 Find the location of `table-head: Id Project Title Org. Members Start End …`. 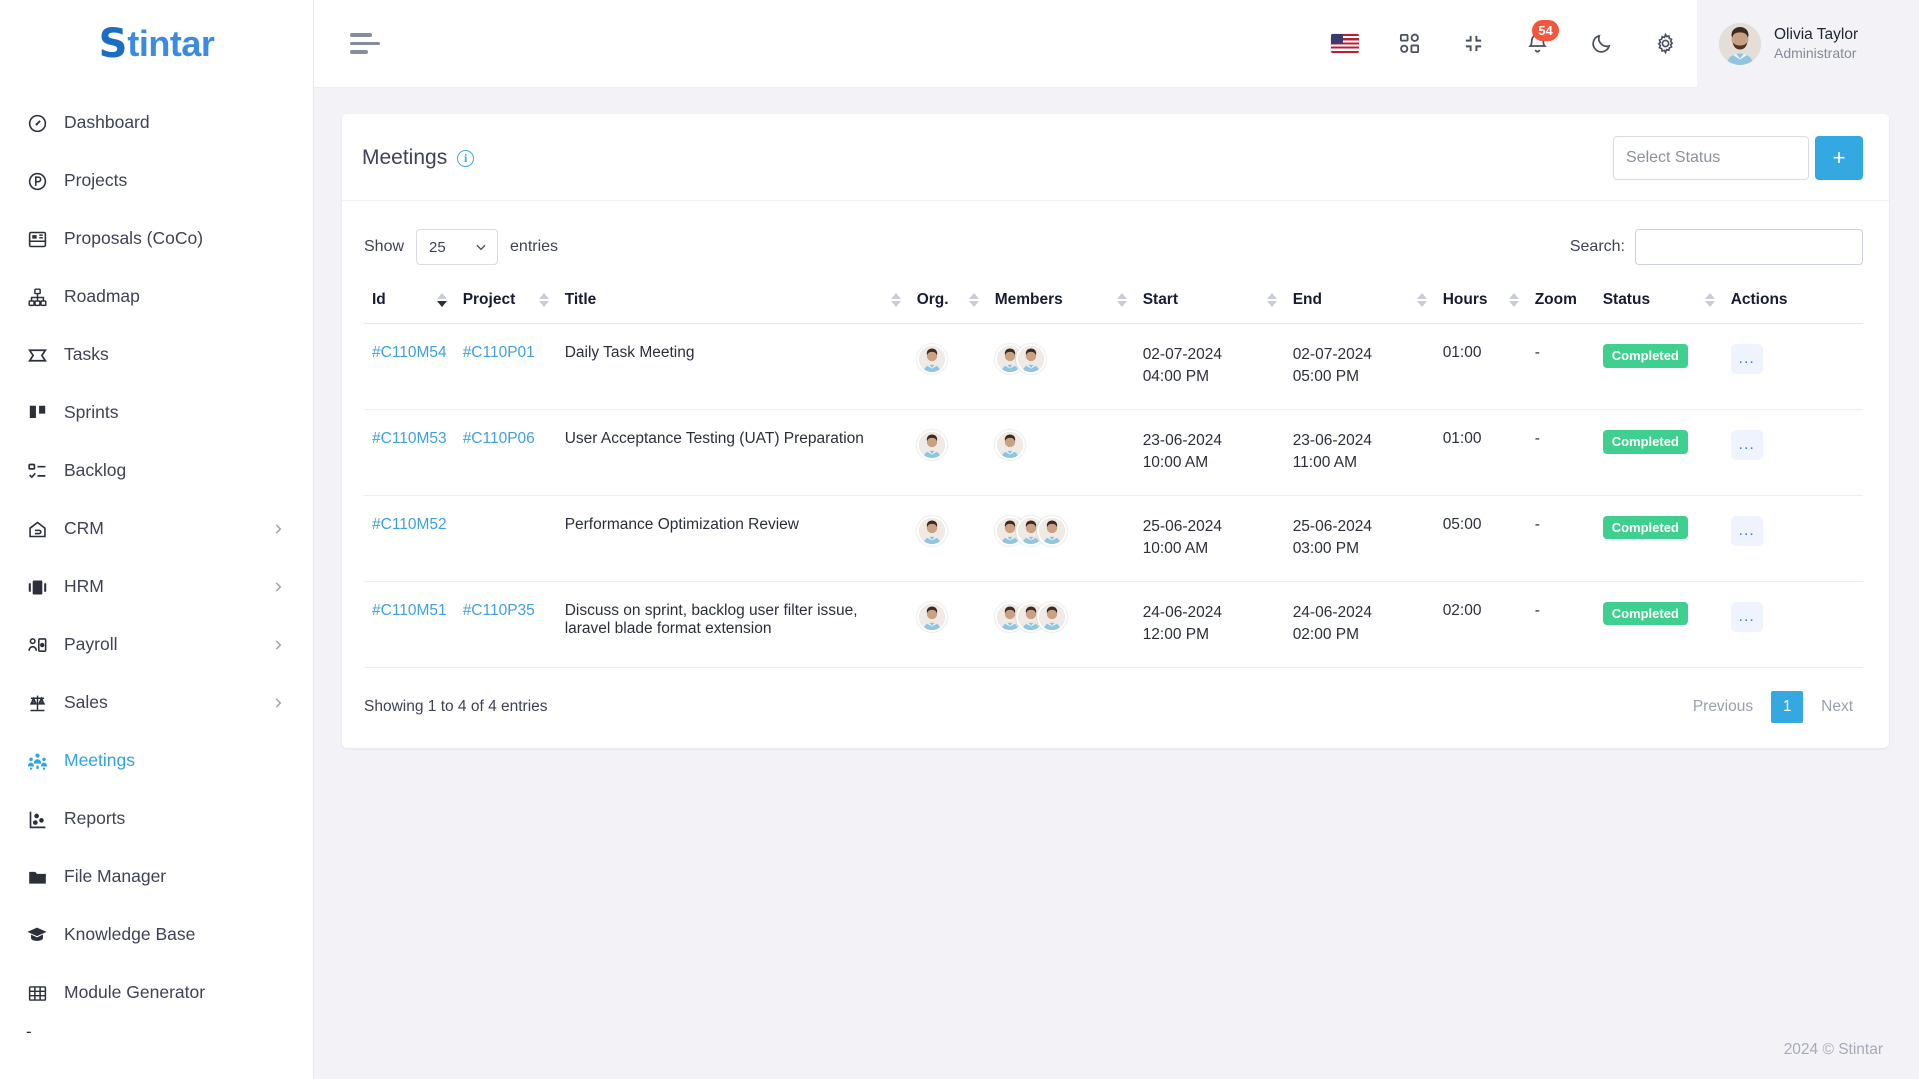

table-head: Id Project Title Org. Members Start End … is located at coordinates (1113, 302).